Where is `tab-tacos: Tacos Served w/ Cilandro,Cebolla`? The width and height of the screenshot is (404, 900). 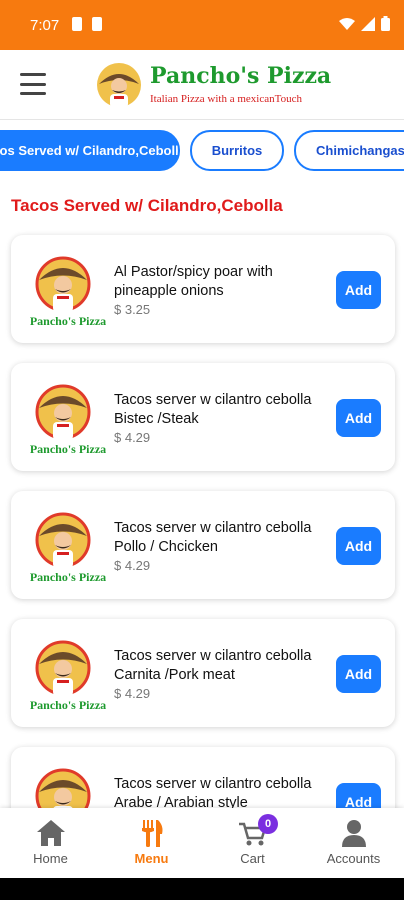 tab-tacos: Tacos Served w/ Cilandro,Cebolla is located at coordinates (90, 150).